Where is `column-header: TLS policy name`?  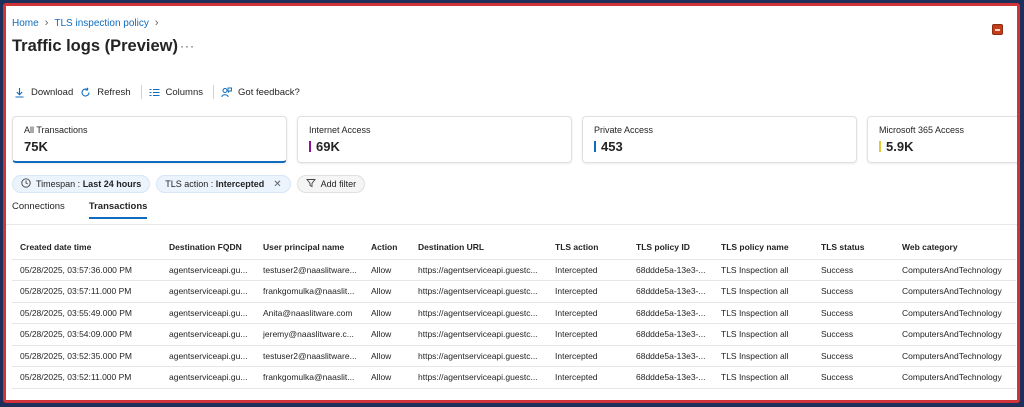 column-header: TLS policy name is located at coordinates (763, 247).